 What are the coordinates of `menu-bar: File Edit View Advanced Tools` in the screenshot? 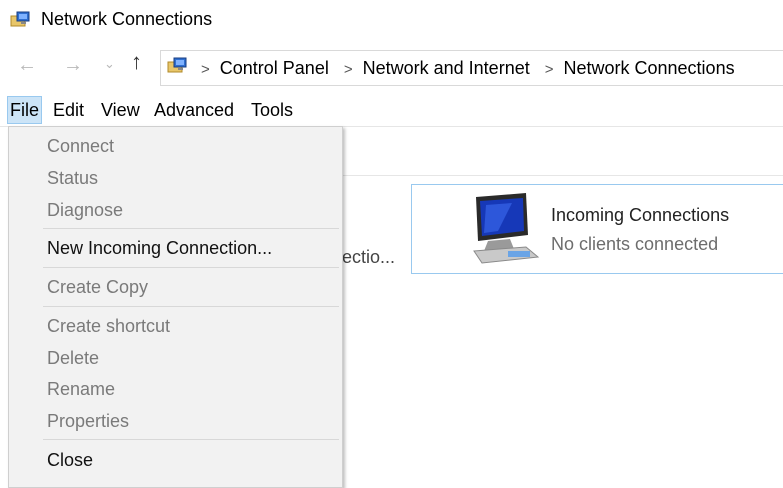 It's located at (391, 111).